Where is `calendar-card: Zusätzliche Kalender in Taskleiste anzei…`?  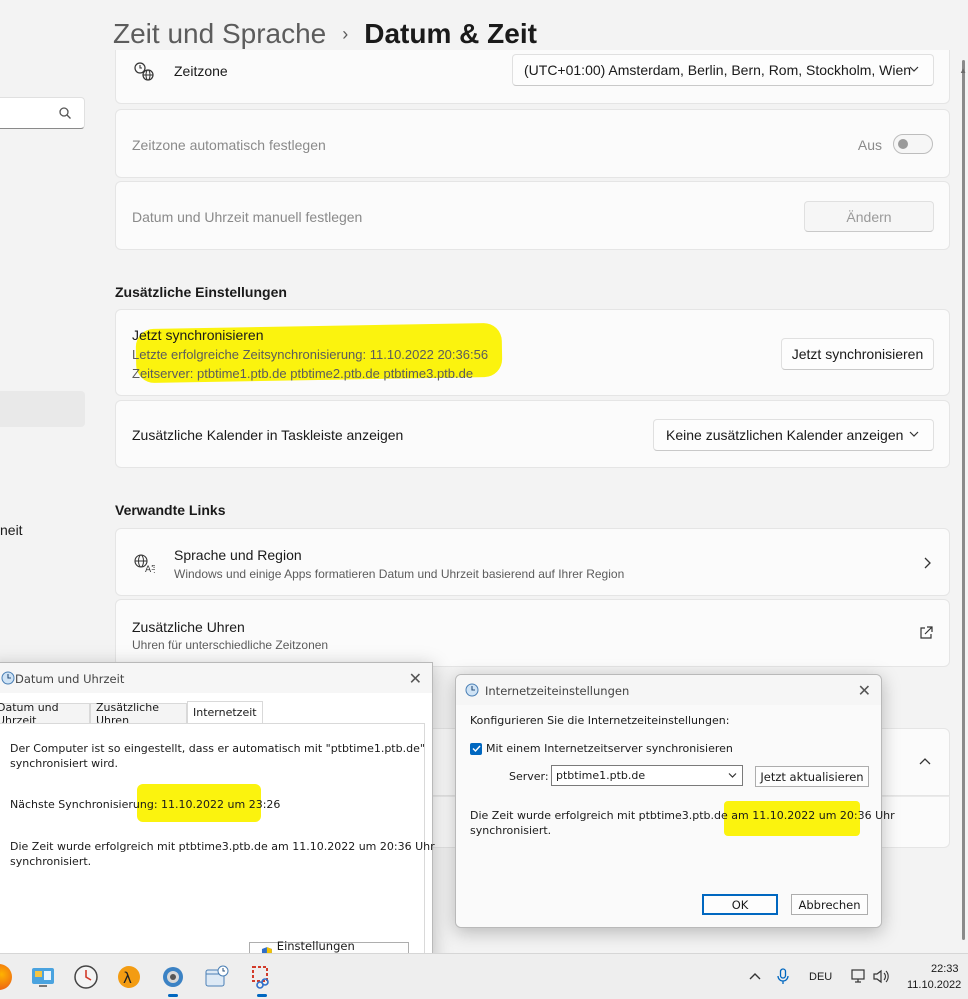 calendar-card: Zusätzliche Kalender in Taskleiste anzei… is located at coordinates (532, 434).